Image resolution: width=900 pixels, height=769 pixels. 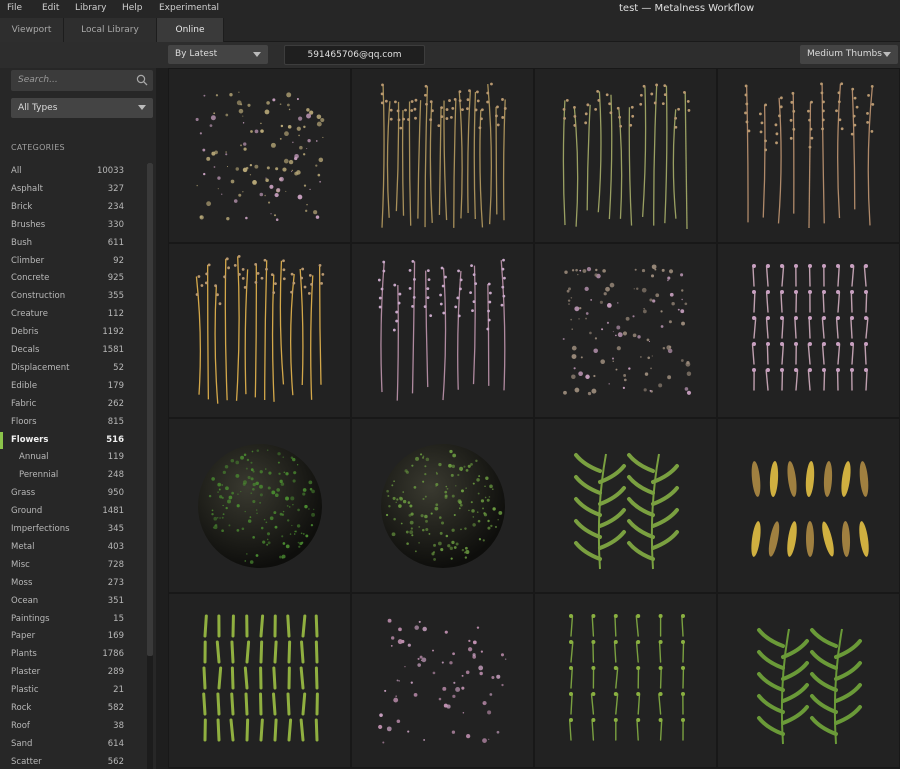 I want to click on category-label: Brick, so click(x=22, y=206).